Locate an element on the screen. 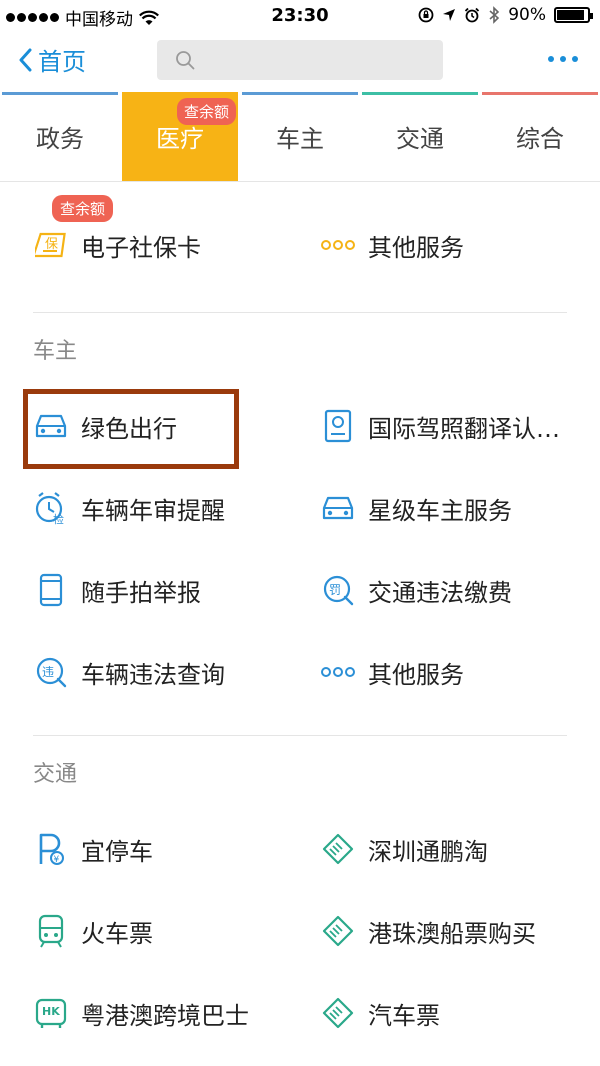 Image resolution: width=600 pixels, height=1066 pixels. tab-car-owner: 车主 is located at coordinates (300, 136).